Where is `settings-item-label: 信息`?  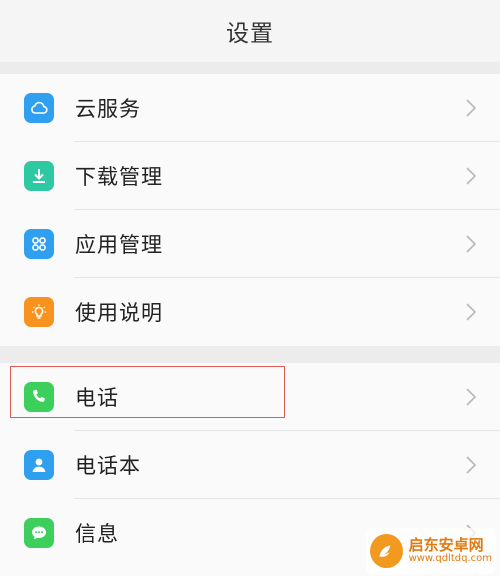
settings-item-label: 信息 is located at coordinates (97, 534).